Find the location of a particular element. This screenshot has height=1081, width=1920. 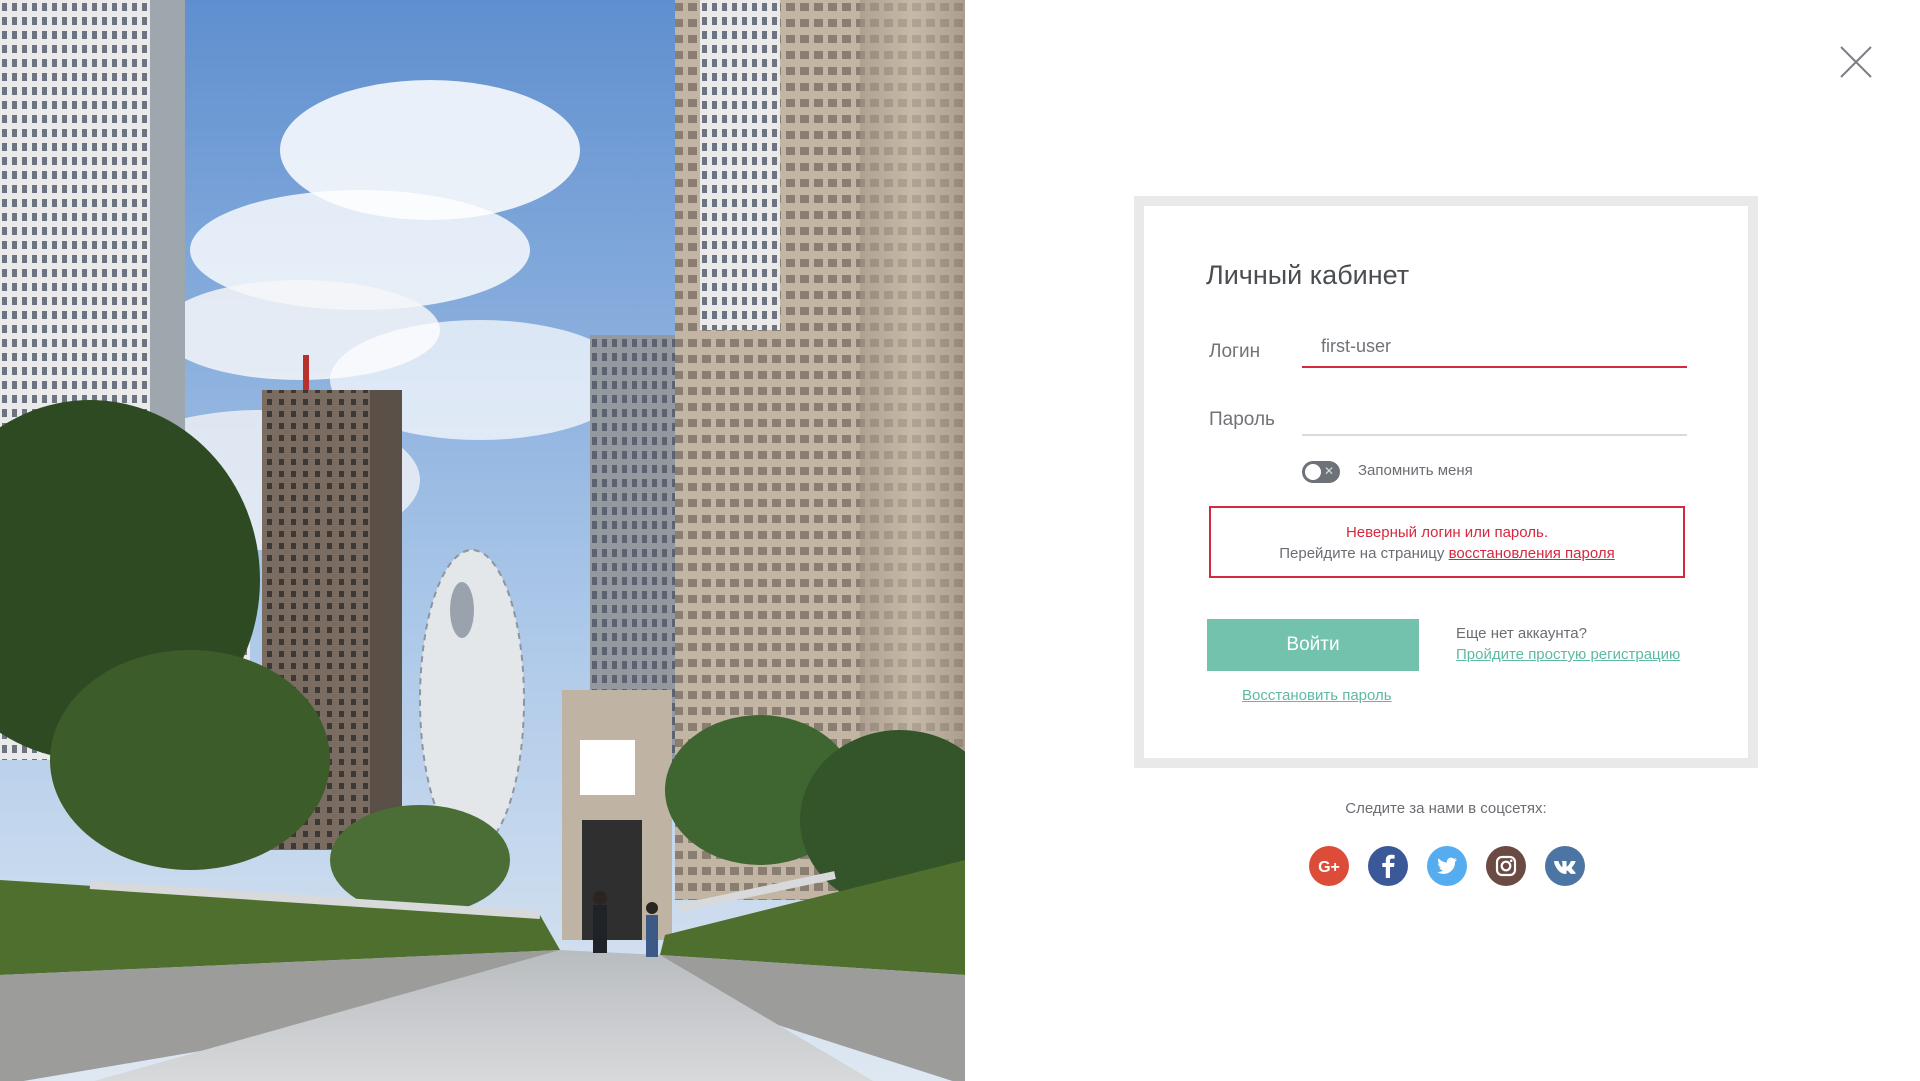

login-button: Войти is located at coordinates (1313, 645).